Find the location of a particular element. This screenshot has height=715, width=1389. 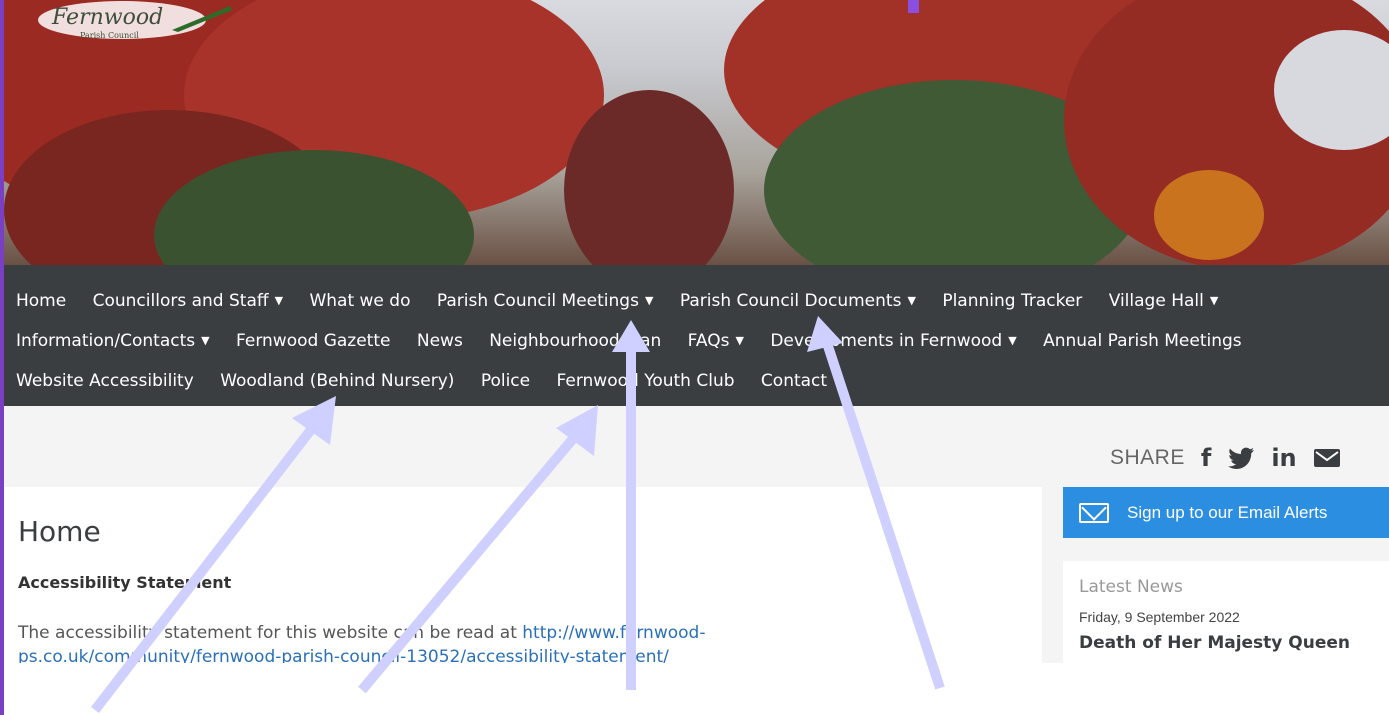

arrow-woodland is located at coordinates (213, 555).